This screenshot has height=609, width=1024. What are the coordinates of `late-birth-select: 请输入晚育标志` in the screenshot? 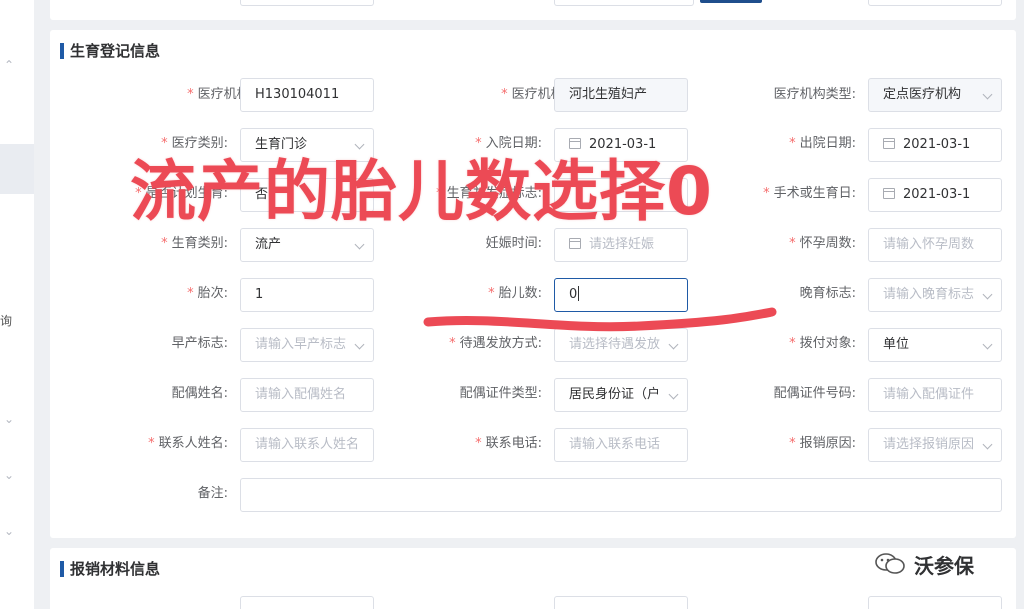 It's located at (935, 295).